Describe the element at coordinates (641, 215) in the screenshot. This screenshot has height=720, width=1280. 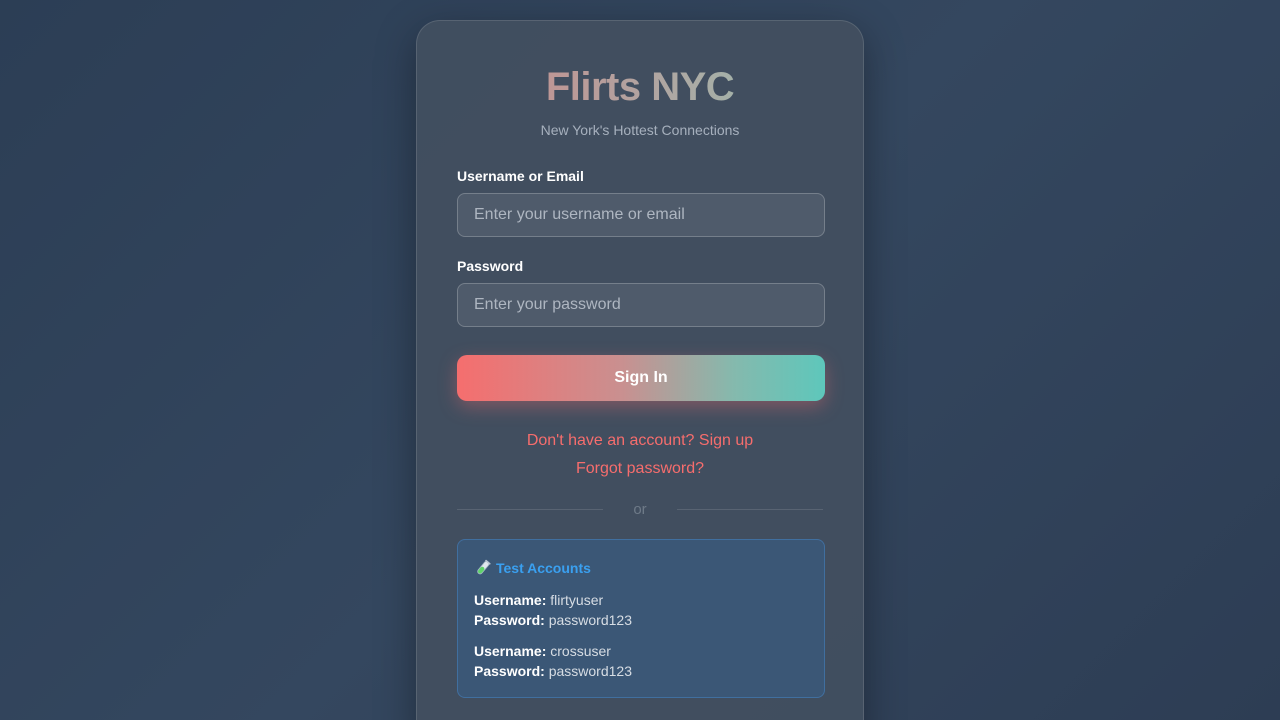
I see `username-input` at that location.